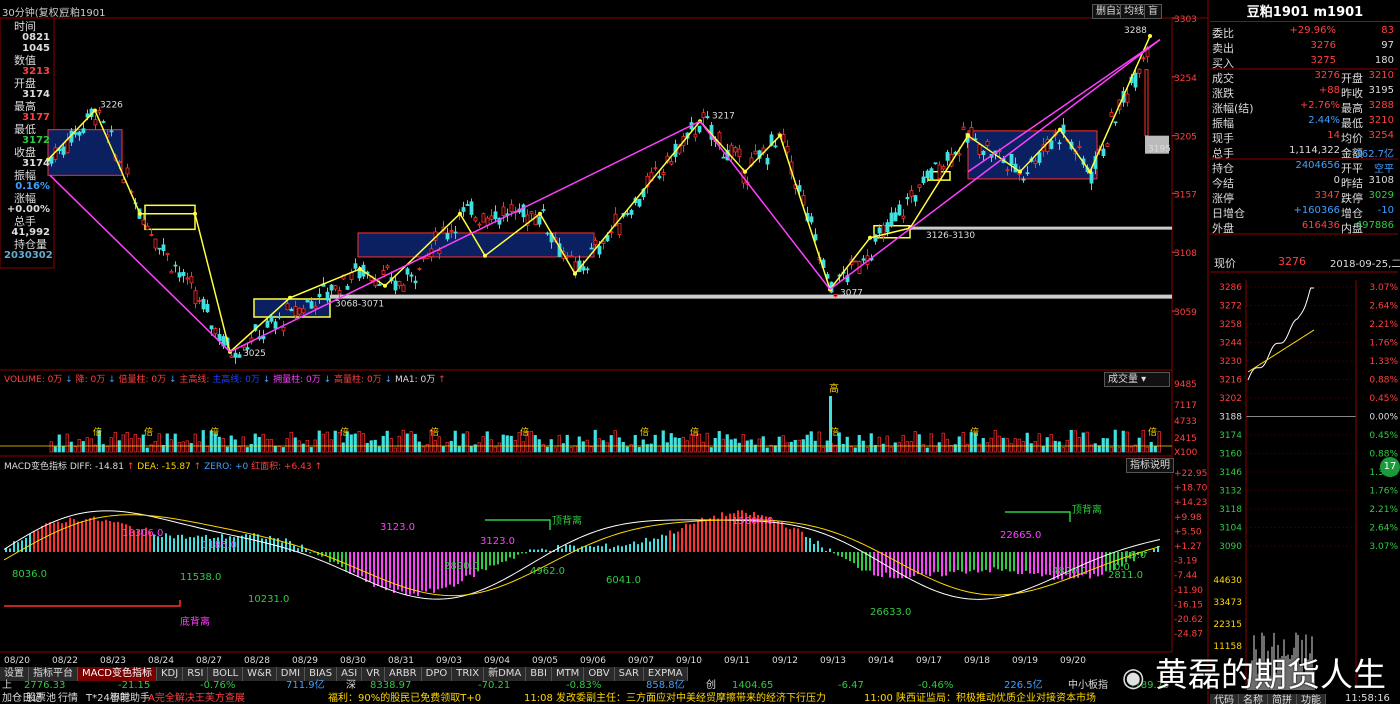 The height and width of the screenshot is (704, 1400). I want to click on indicator-help-button: 指标说明, so click(1150, 465).